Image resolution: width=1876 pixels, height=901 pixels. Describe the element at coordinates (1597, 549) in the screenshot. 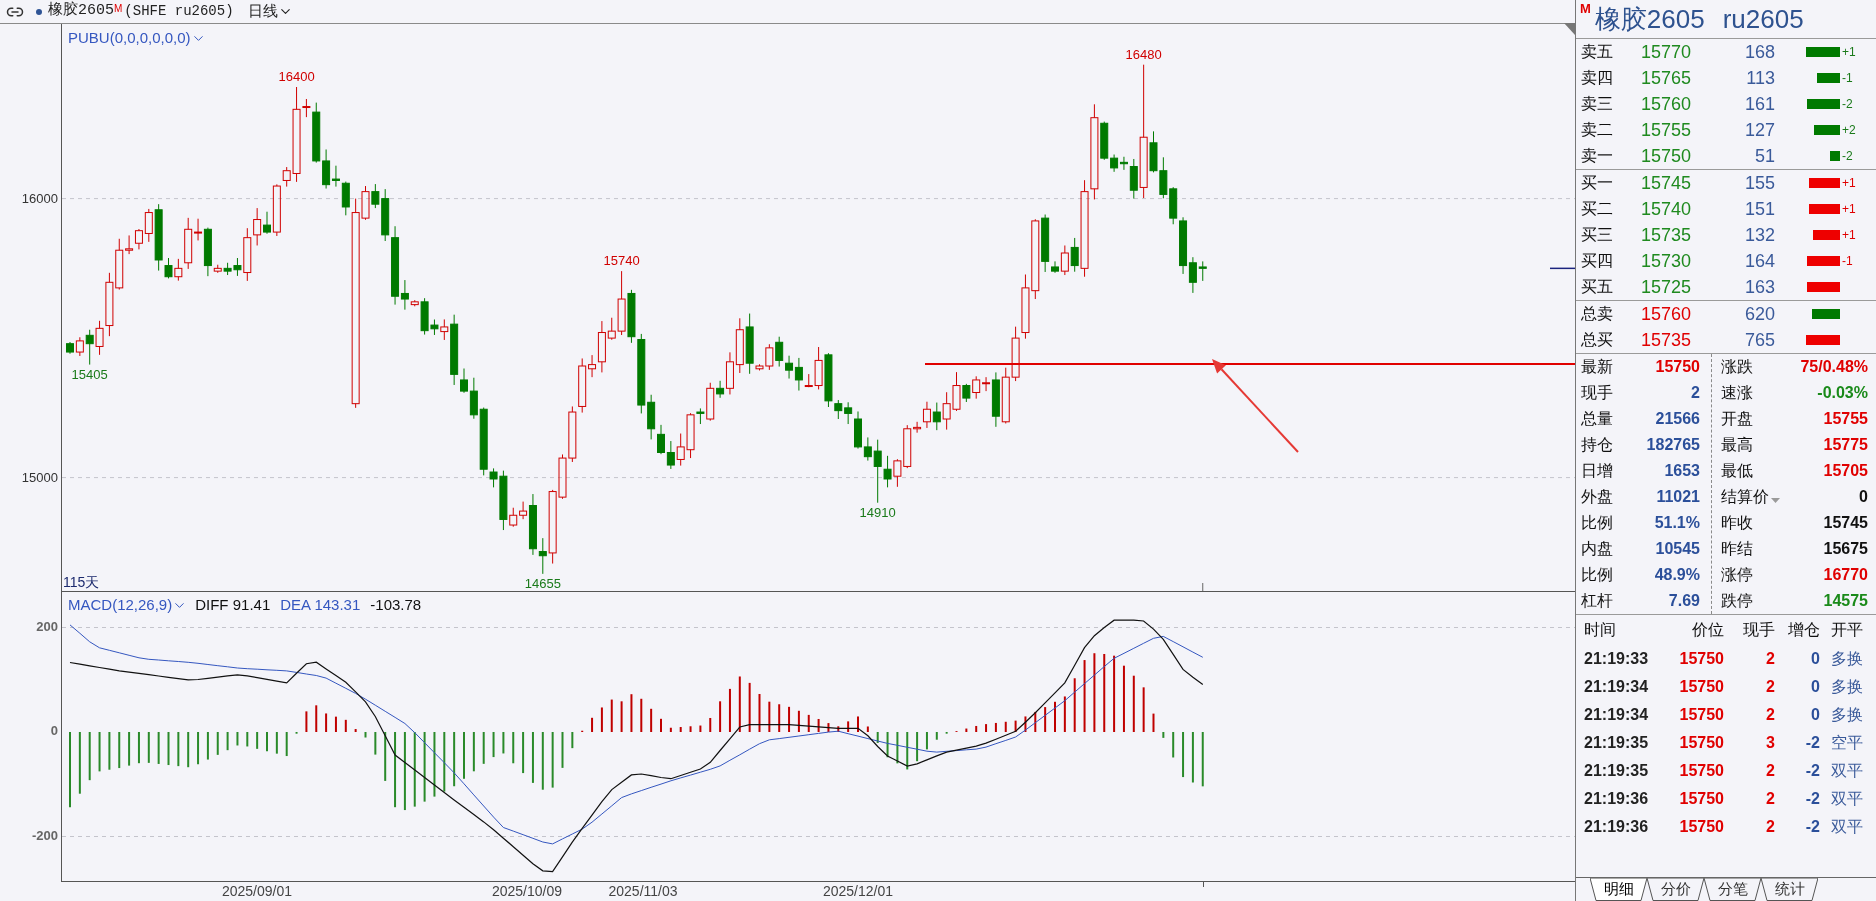

I see `stat-label: 内盘` at that location.